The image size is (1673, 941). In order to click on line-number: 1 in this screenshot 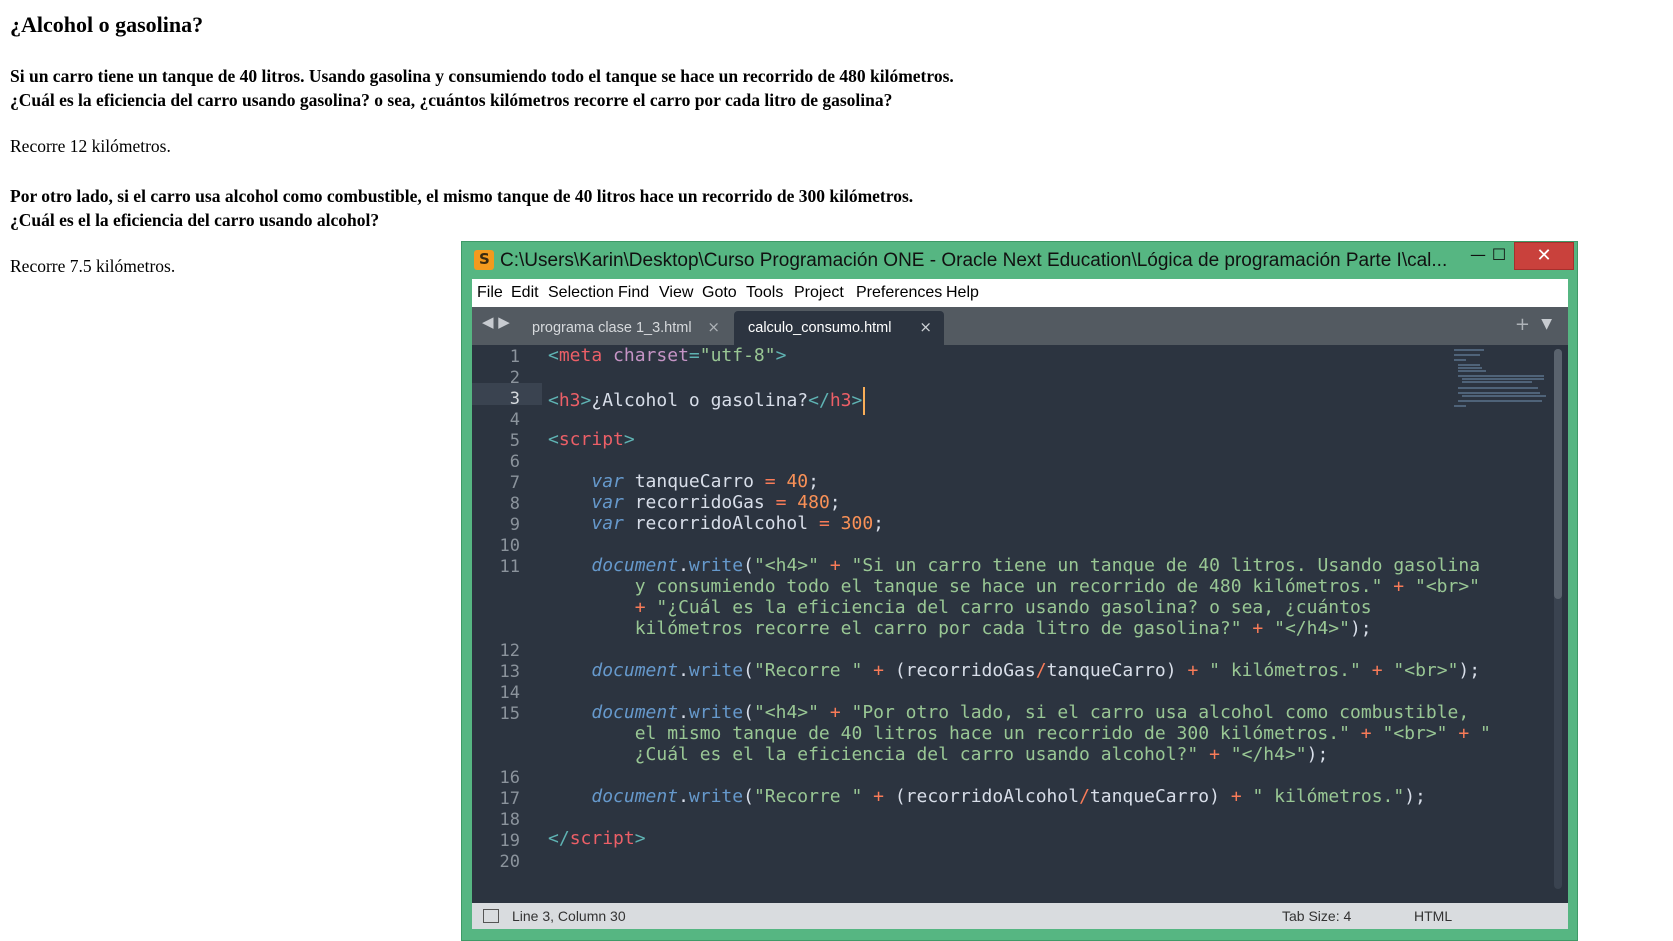, I will do `click(514, 357)`.